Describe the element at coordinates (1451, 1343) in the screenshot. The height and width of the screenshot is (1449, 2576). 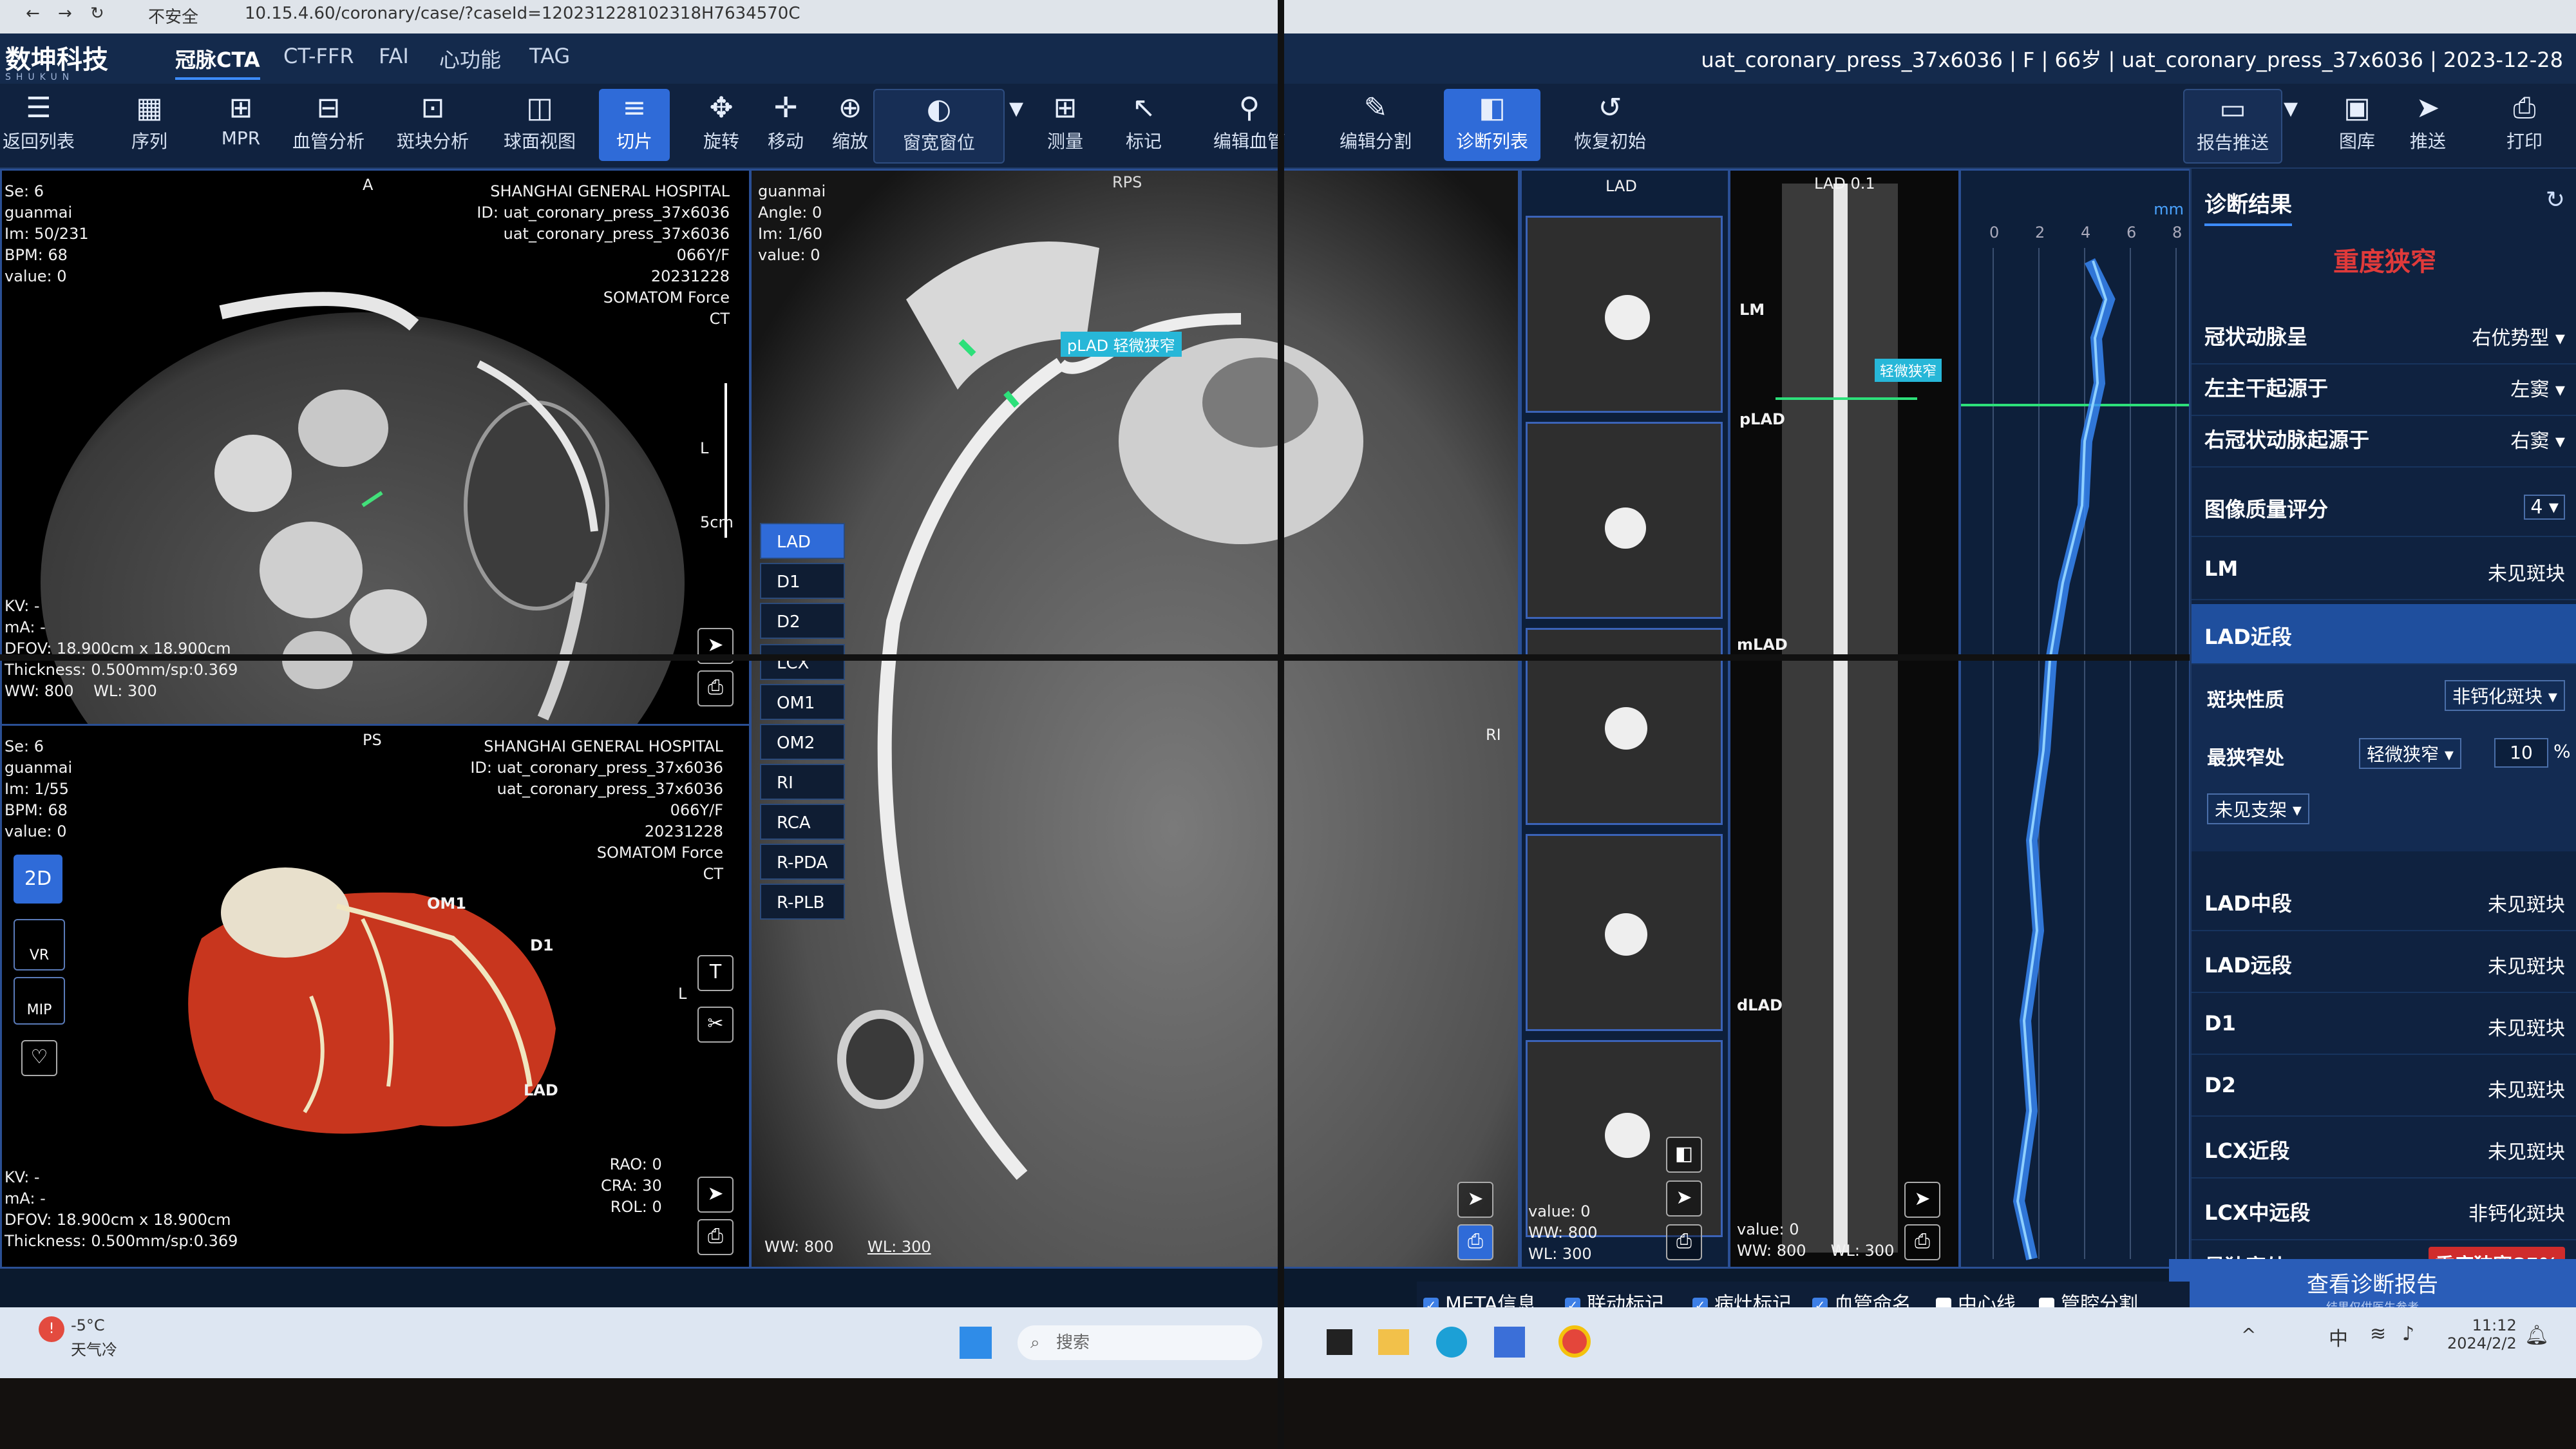
I see `edge-icon` at that location.